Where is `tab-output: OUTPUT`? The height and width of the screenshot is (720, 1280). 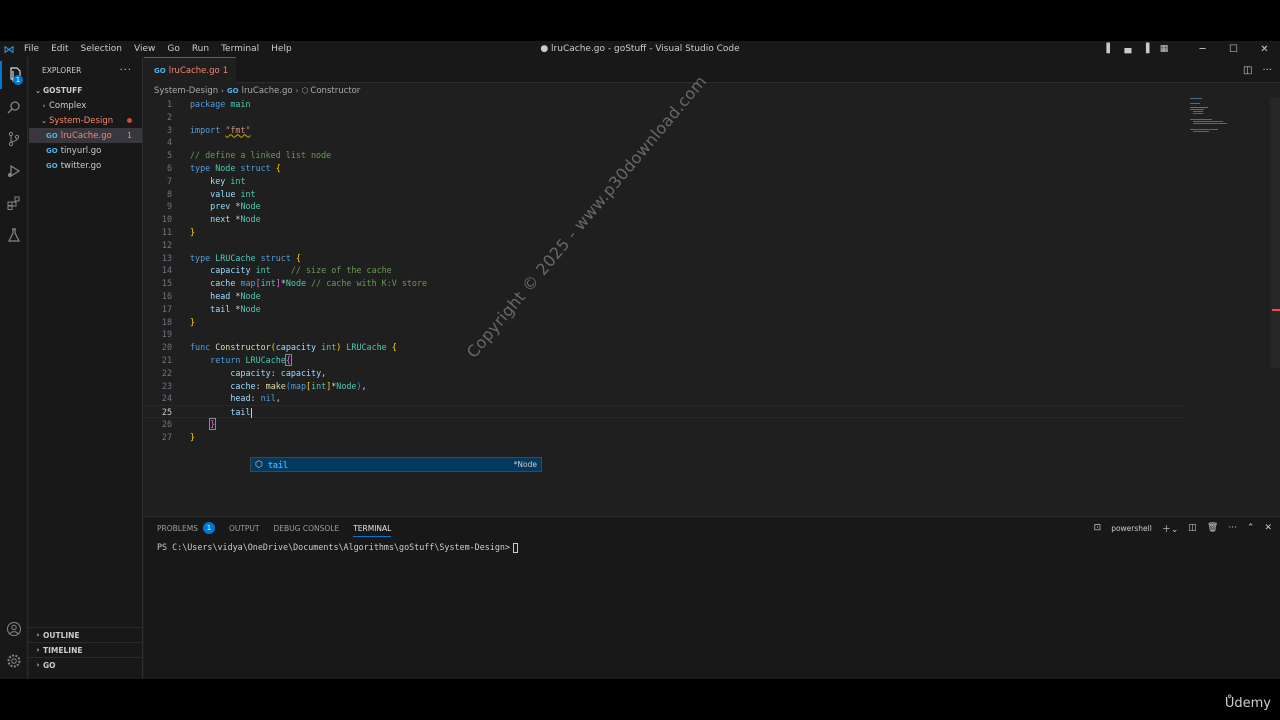
tab-output: OUTPUT is located at coordinates (244, 528).